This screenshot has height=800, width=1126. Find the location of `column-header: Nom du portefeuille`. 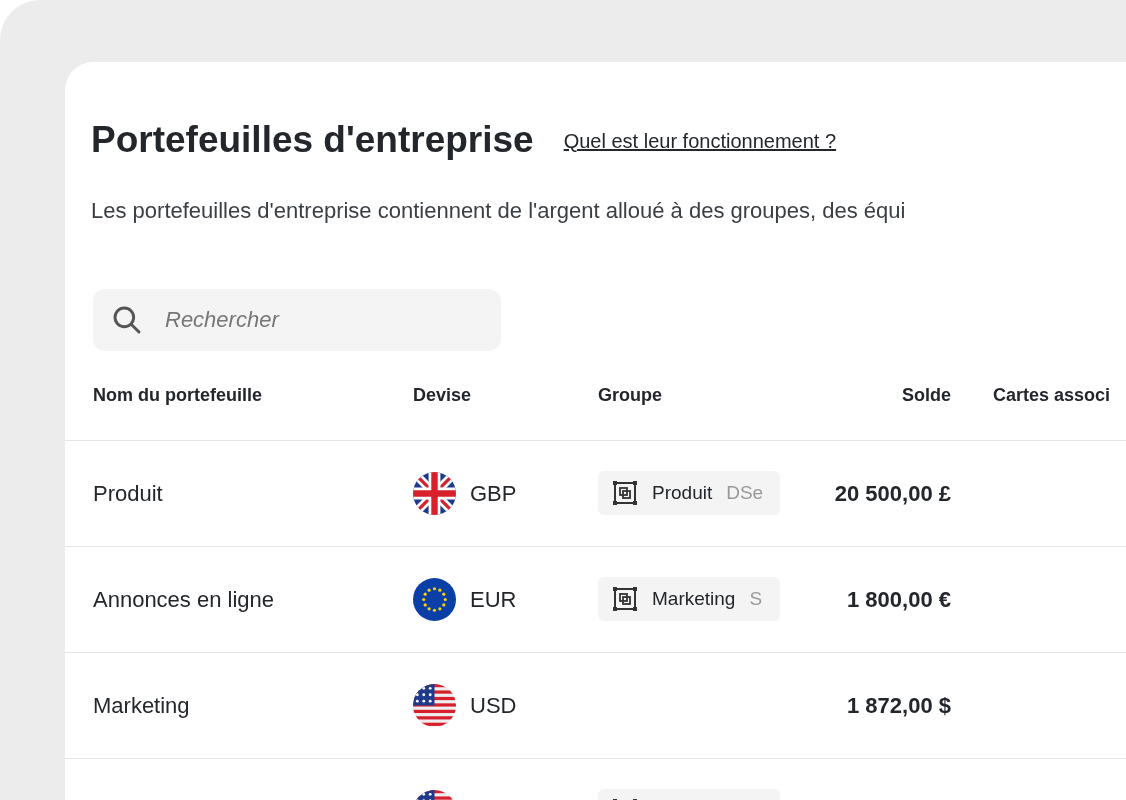

column-header: Nom du portefeuille is located at coordinates (178, 395).